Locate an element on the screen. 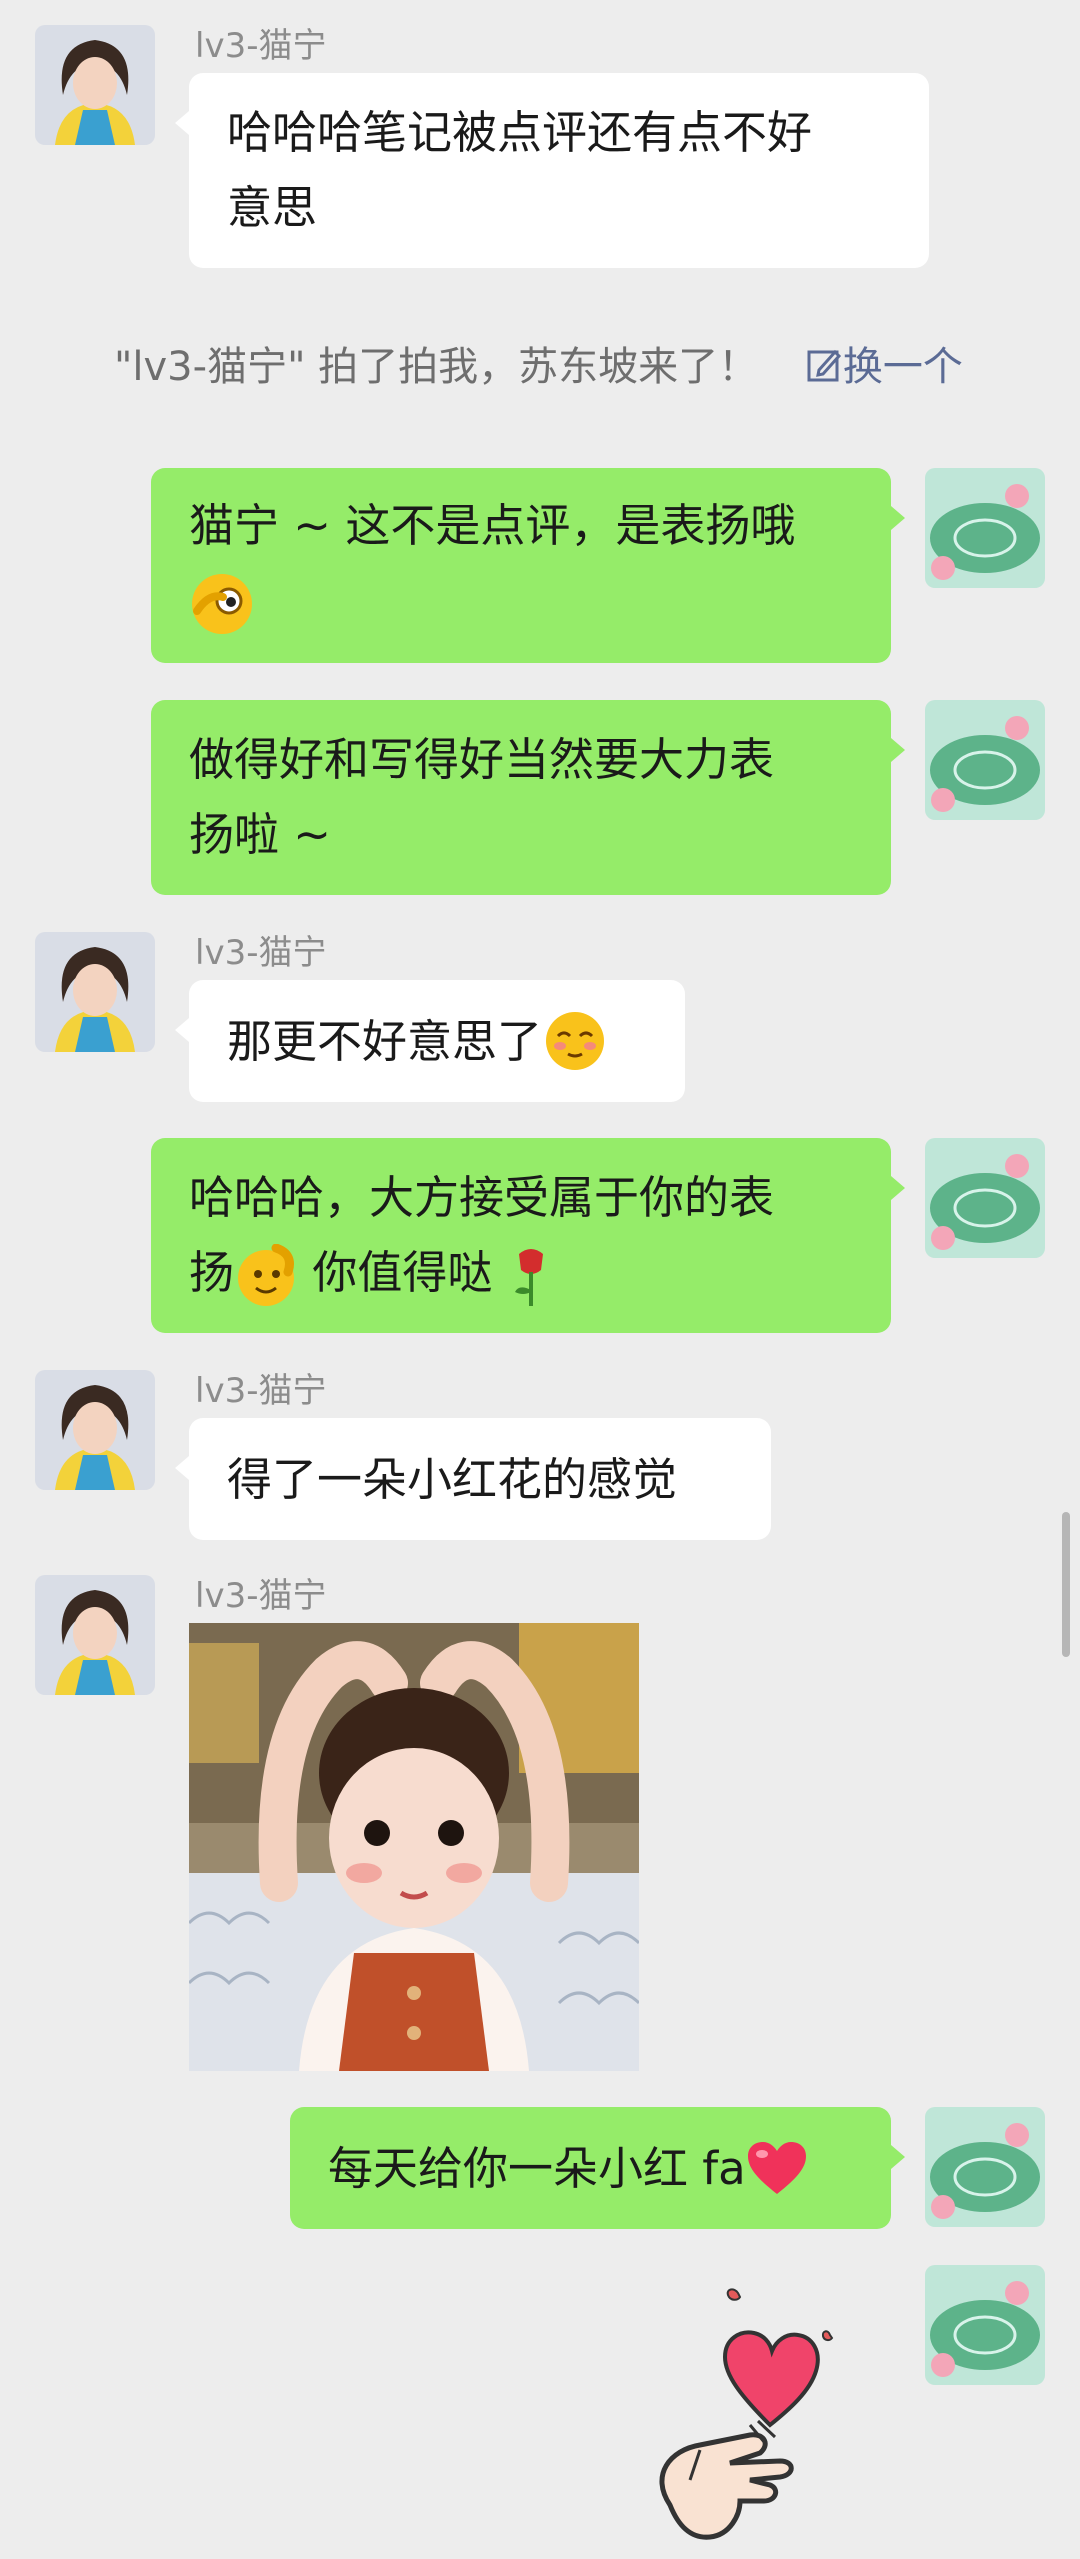  edit-icon is located at coordinates (824, 365).